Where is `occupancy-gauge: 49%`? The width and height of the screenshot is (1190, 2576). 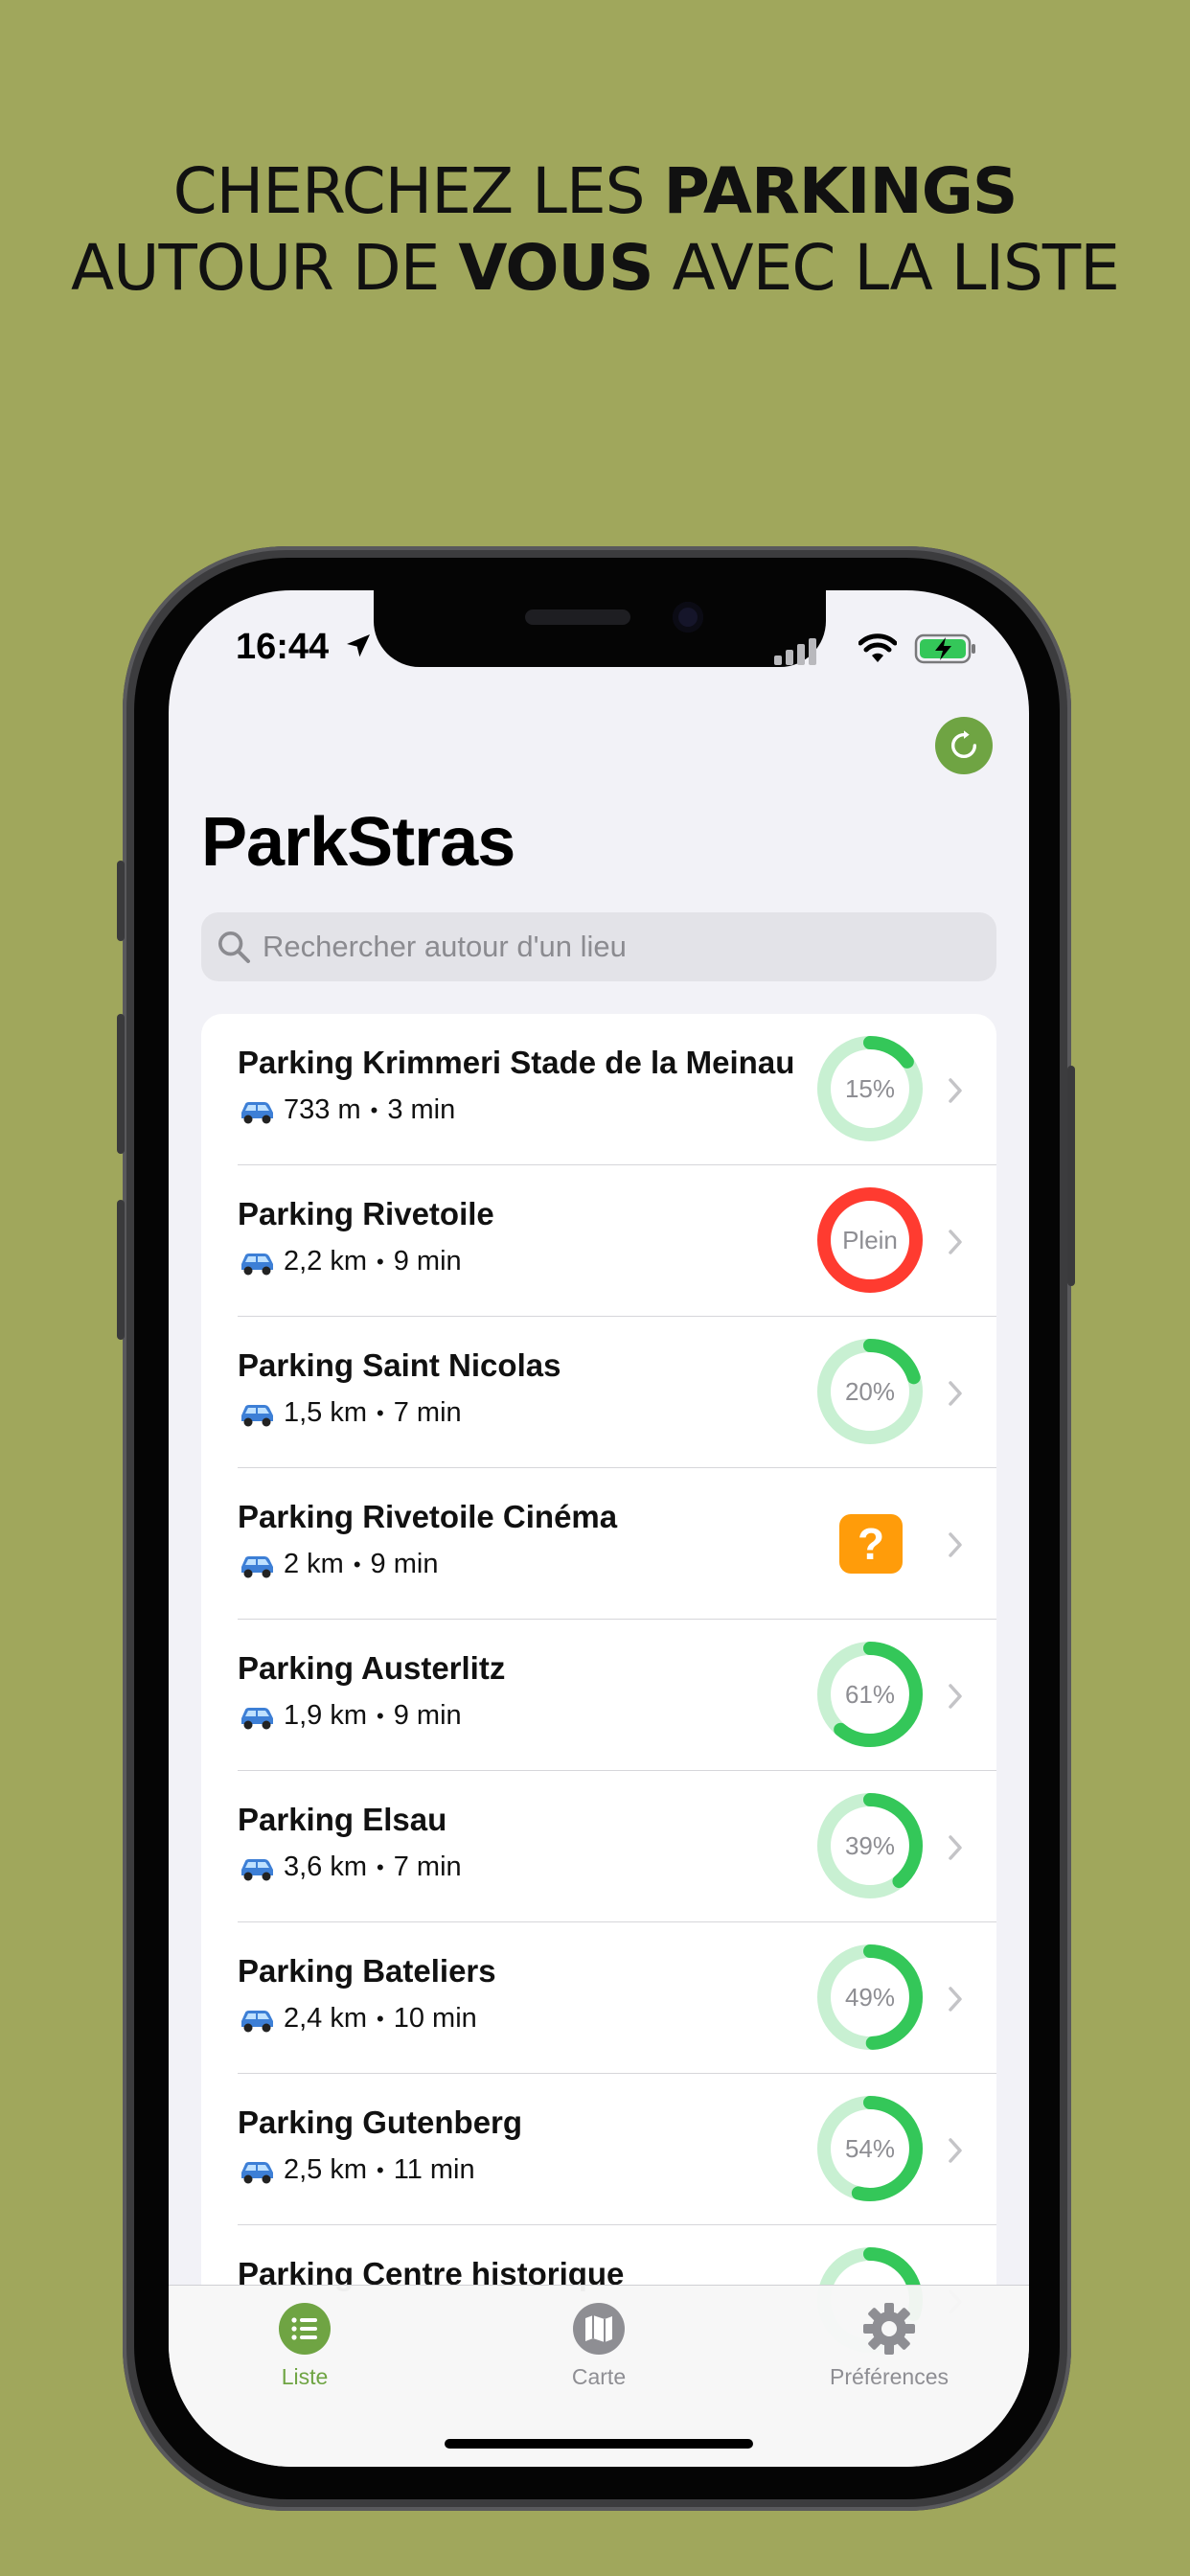
occupancy-gauge: 49% is located at coordinates (870, 1997).